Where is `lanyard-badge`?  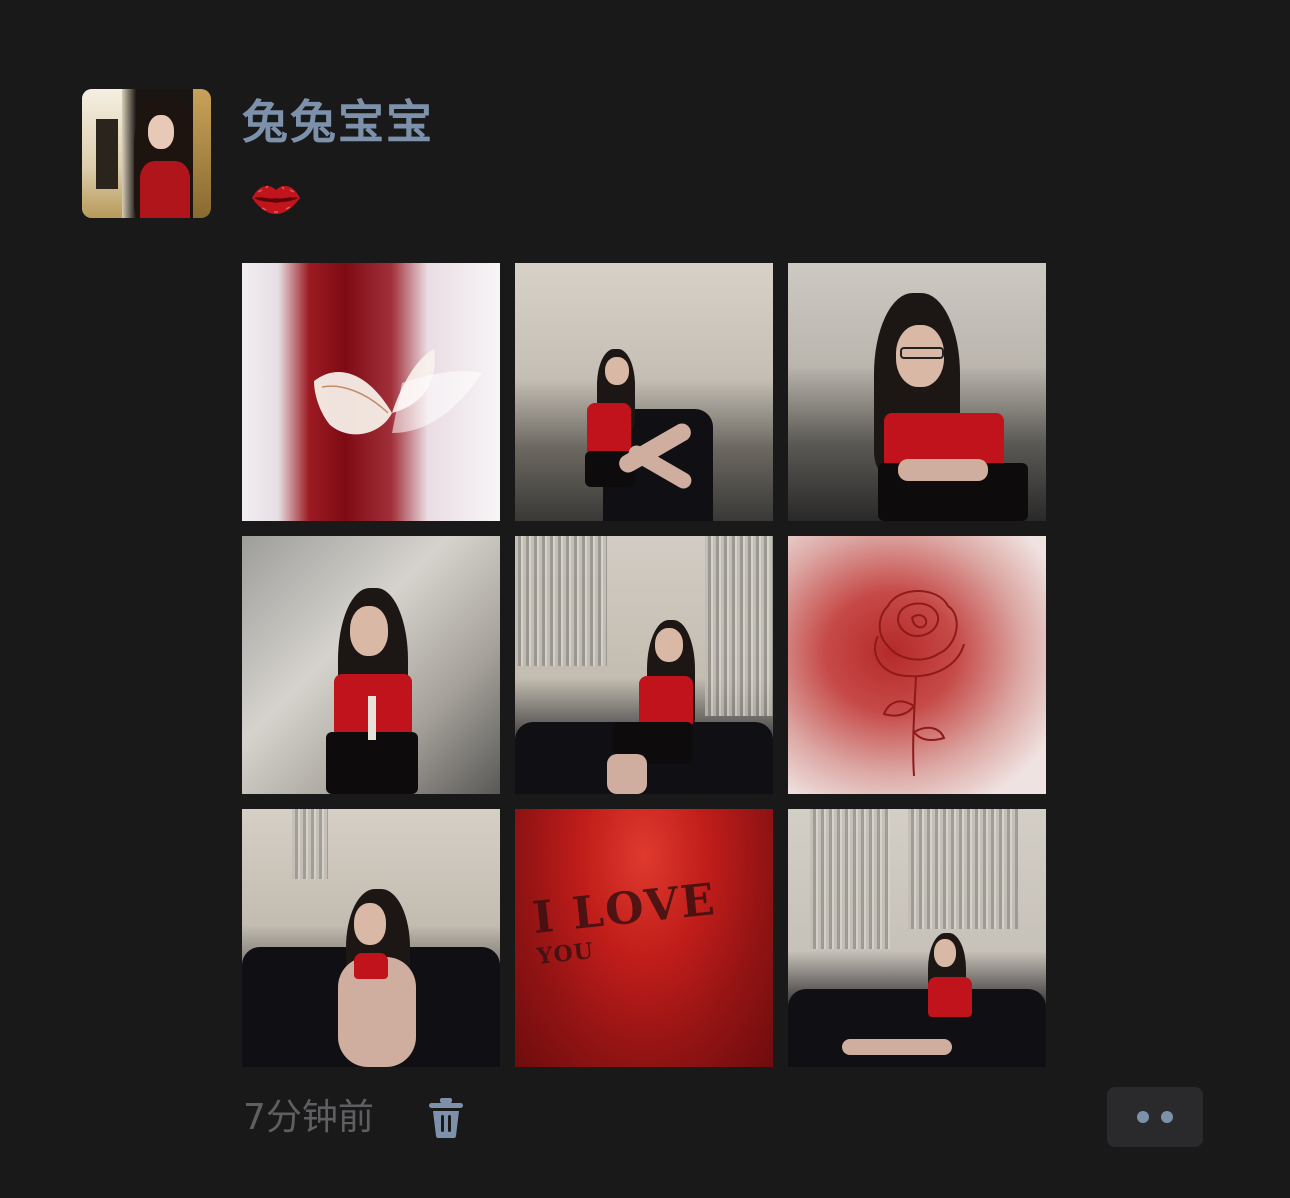 lanyard-badge is located at coordinates (372, 718).